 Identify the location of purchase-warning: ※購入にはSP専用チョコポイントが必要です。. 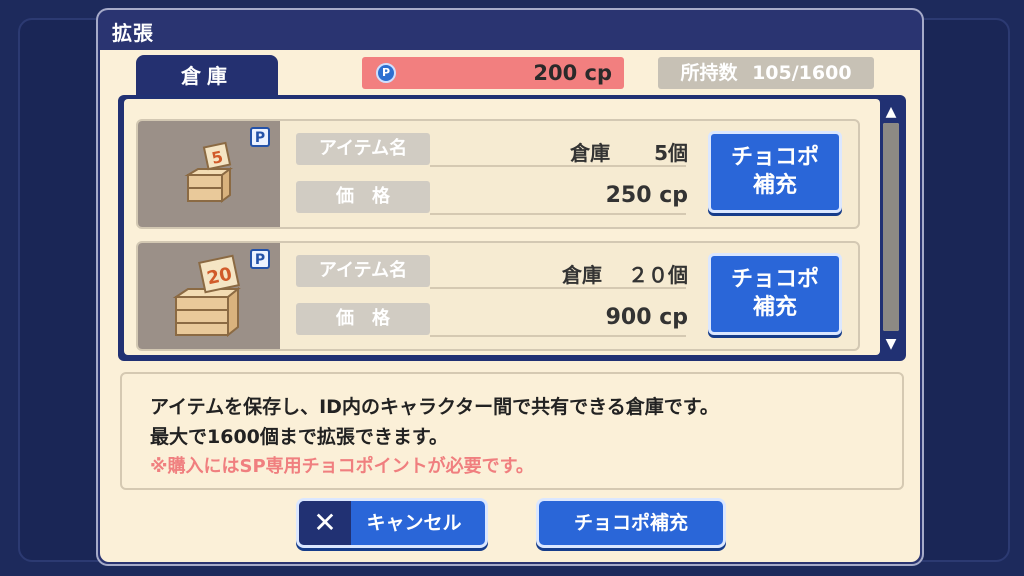
(342, 466).